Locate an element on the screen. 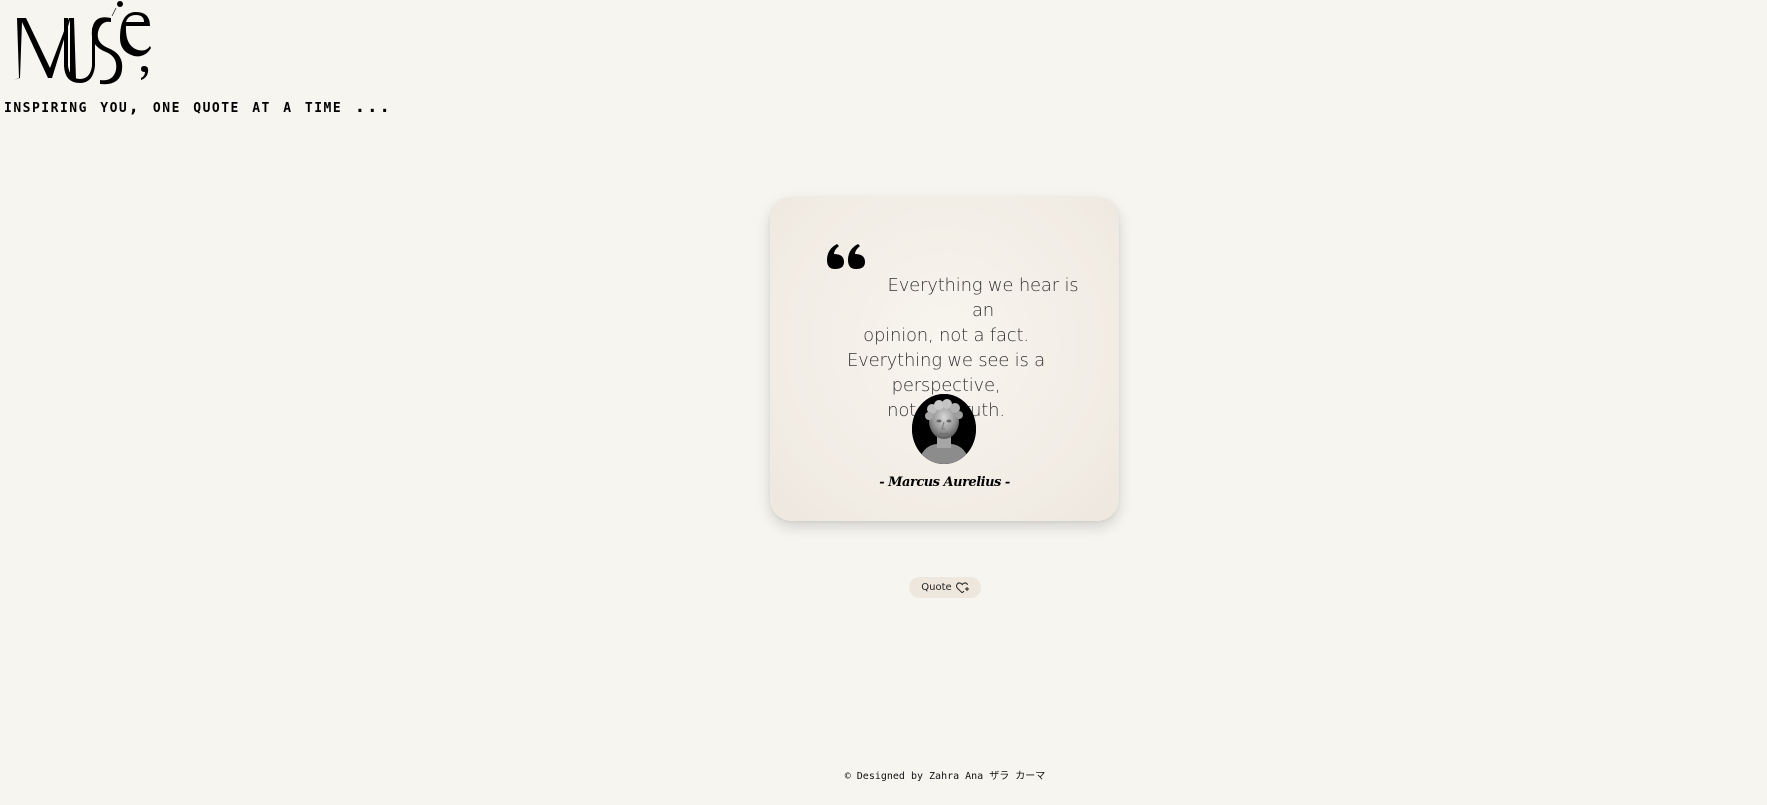 Image resolution: width=1767 pixels, height=805 pixels. author-portrait is located at coordinates (944, 429).